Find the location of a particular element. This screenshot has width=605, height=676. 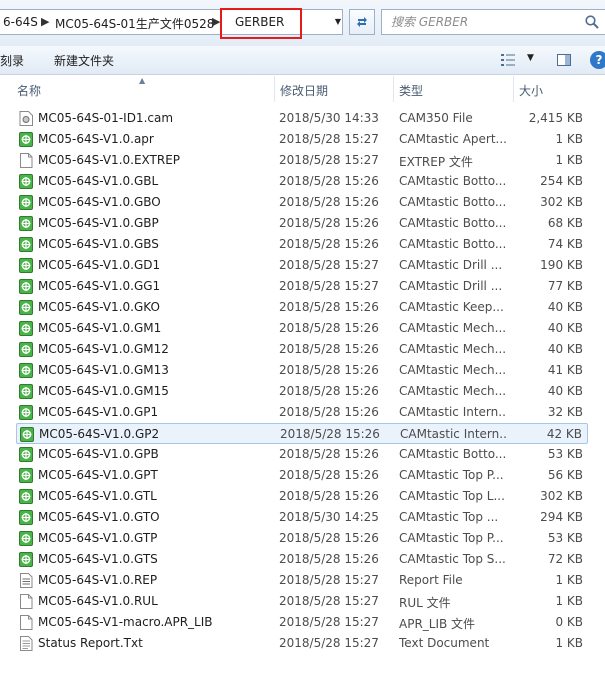

column-size: 大小 is located at coordinates (531, 90).